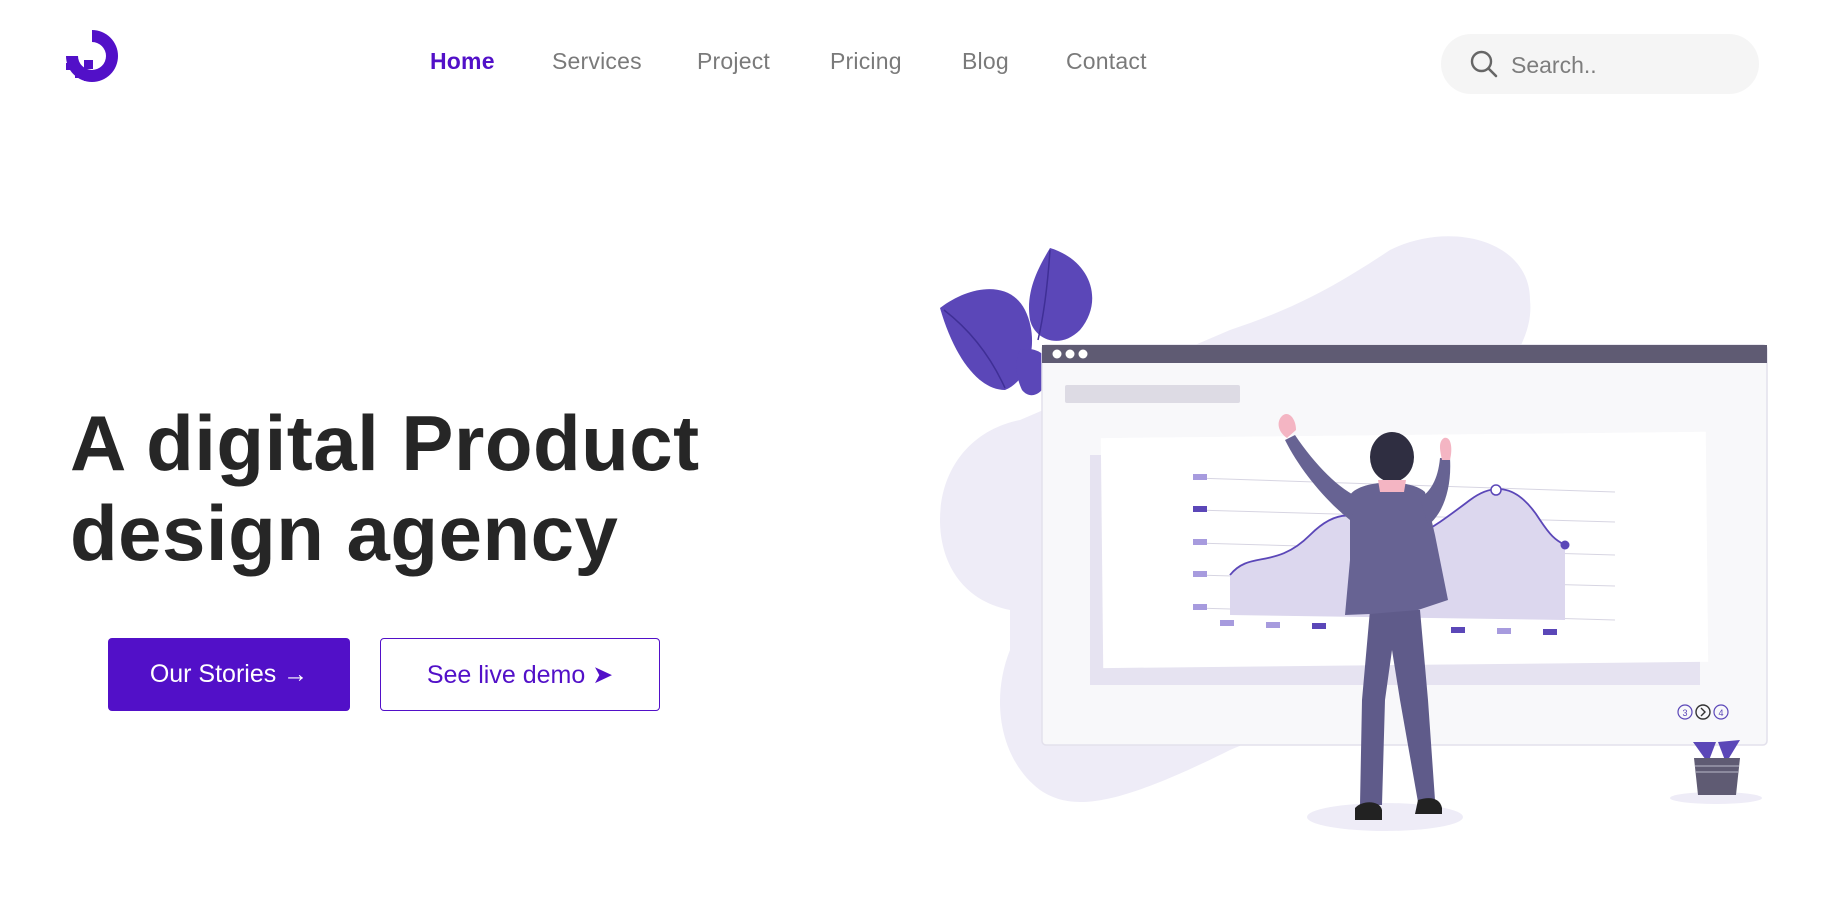 The image size is (1840, 897). I want to click on search-input, so click(1626, 65).